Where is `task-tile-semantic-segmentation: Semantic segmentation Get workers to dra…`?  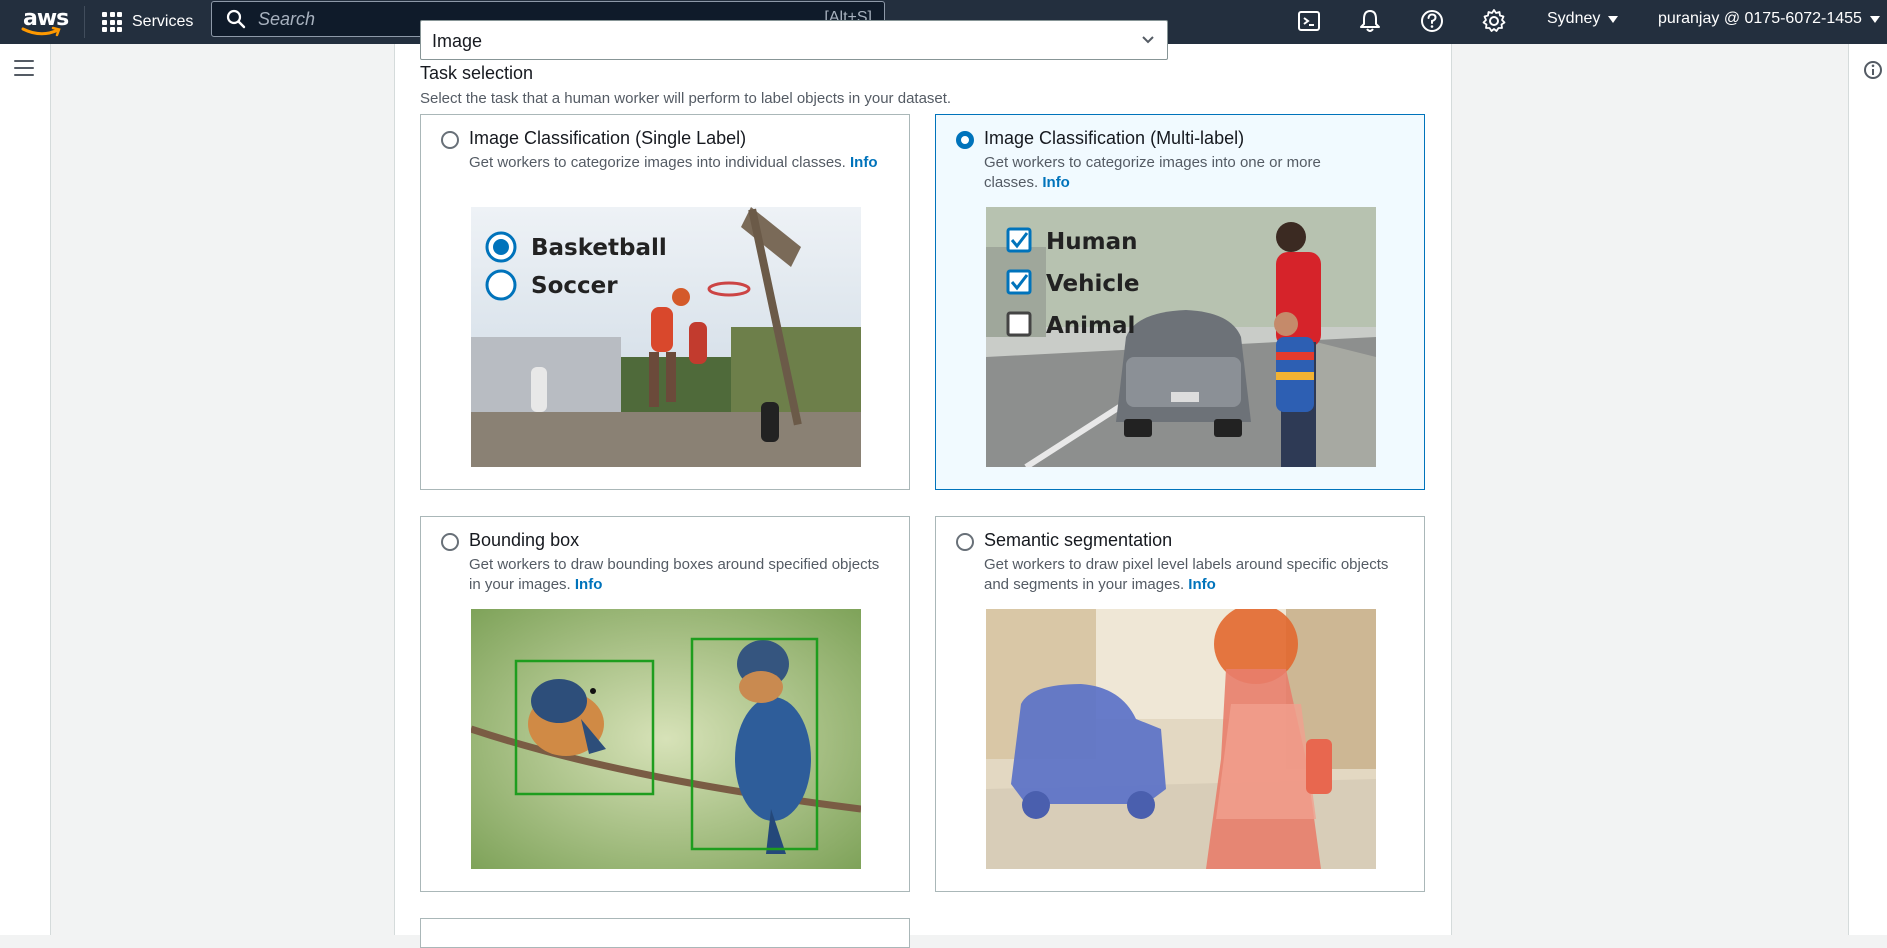 task-tile-semantic-segmentation: Semantic segmentation Get workers to dra… is located at coordinates (1180, 704).